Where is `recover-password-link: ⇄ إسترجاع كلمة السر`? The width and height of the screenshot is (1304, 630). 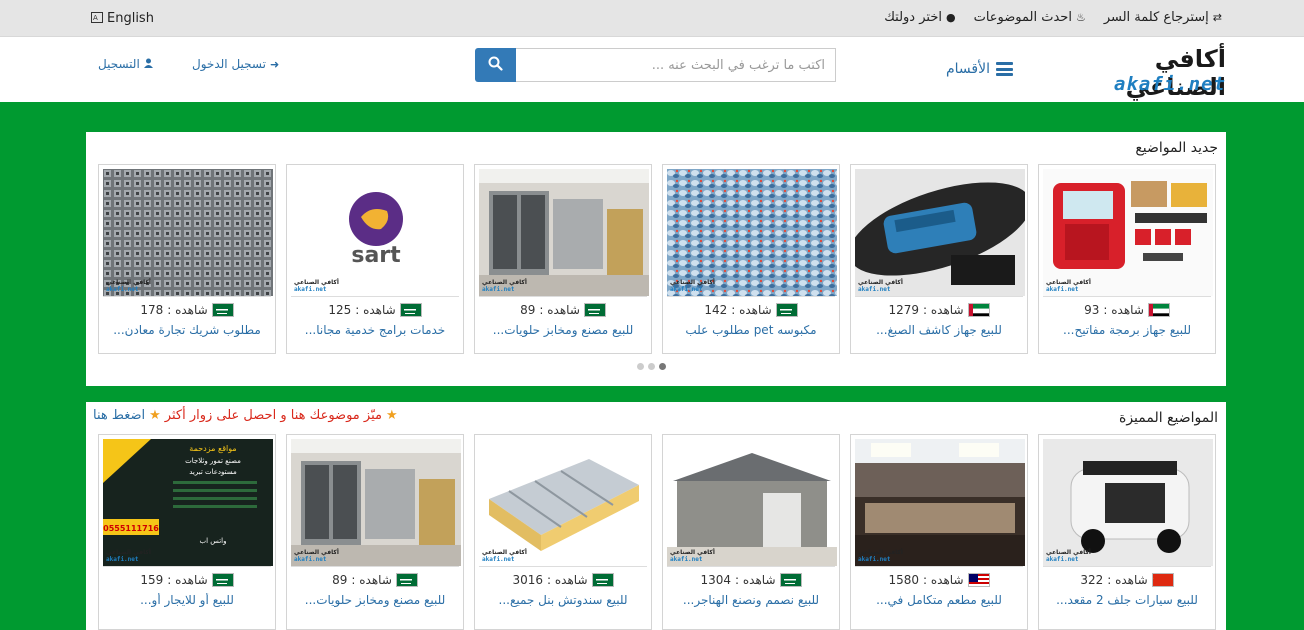 recover-password-link: ⇄ إسترجاع كلمة السر is located at coordinates (1163, 17).